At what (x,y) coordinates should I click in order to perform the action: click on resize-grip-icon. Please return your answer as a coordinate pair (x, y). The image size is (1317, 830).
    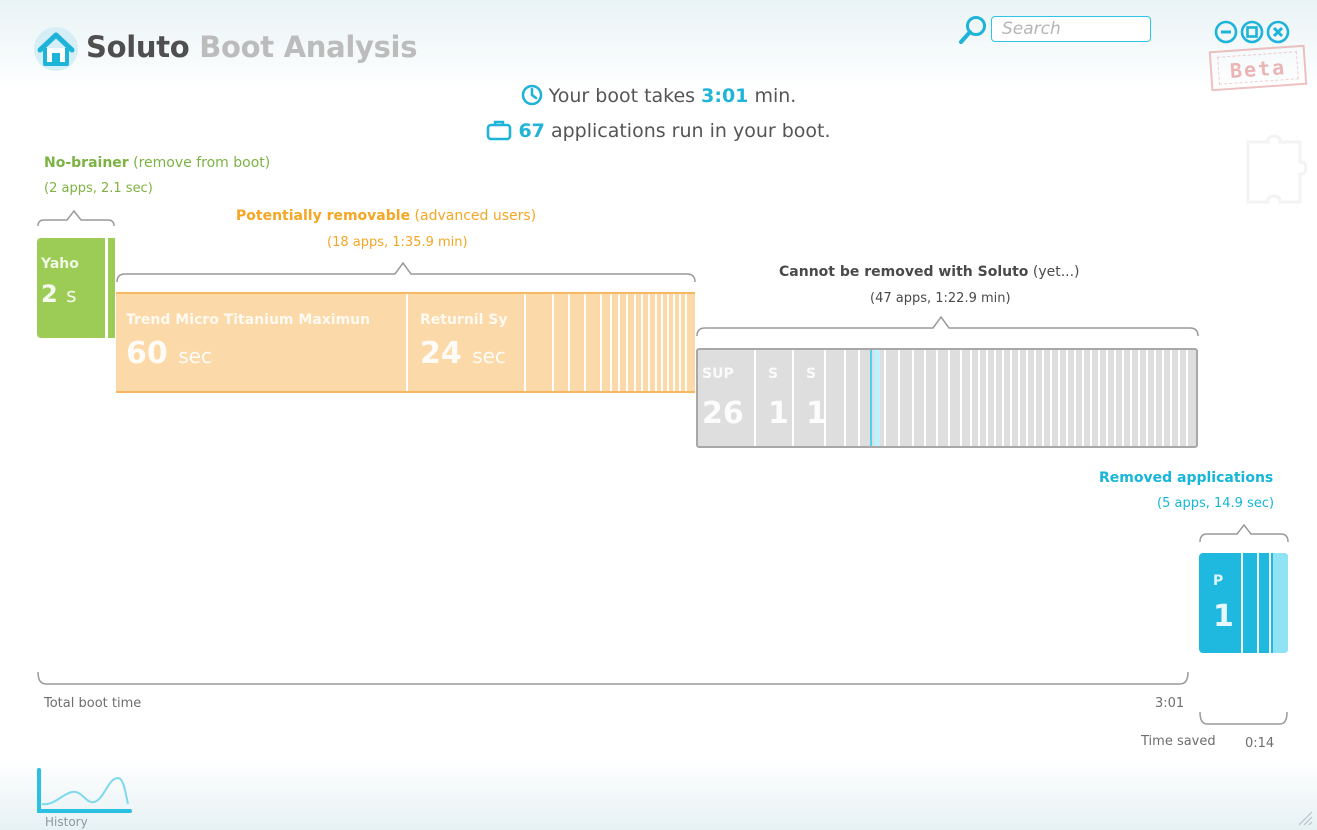
    Looking at the image, I should click on (1304, 817).